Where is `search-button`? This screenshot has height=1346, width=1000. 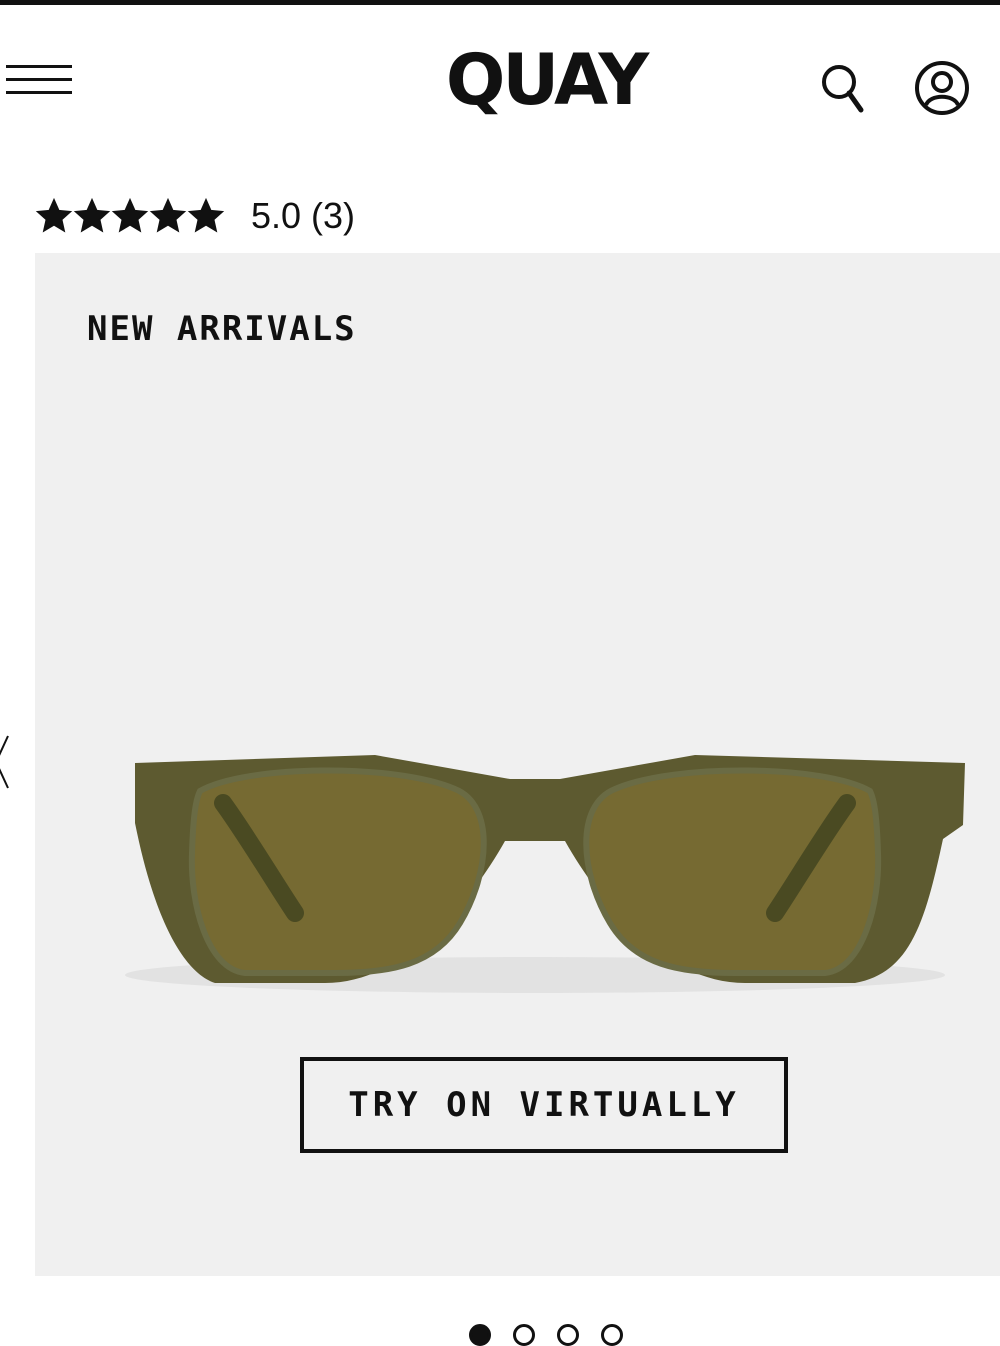 search-button is located at coordinates (843, 88).